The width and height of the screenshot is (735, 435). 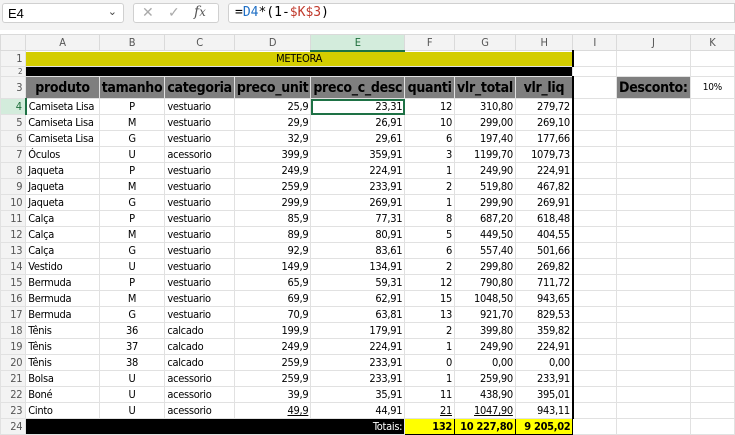 What do you see at coordinates (430, 87) in the screenshot?
I see `header-quanti: quanti` at bounding box center [430, 87].